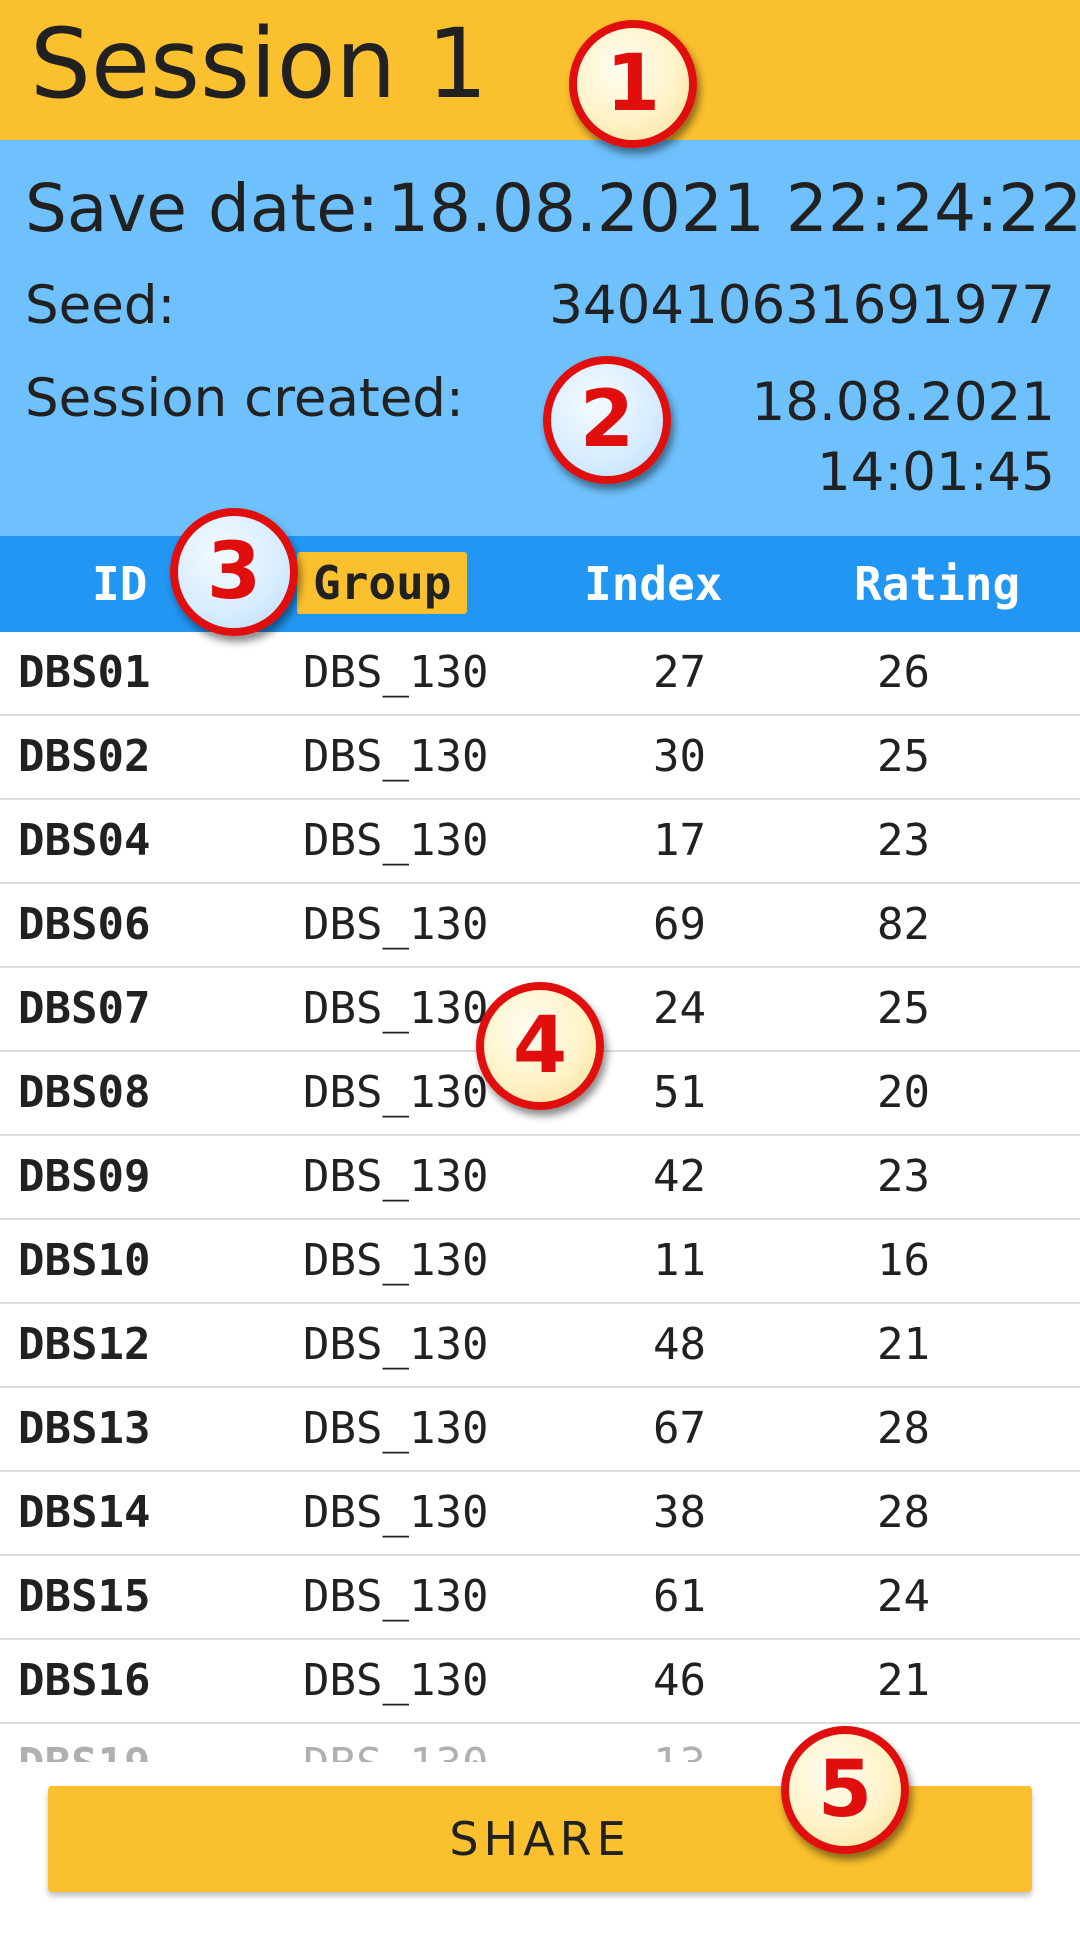  What do you see at coordinates (679, 1680) in the screenshot?
I see `cell-index: 46` at bounding box center [679, 1680].